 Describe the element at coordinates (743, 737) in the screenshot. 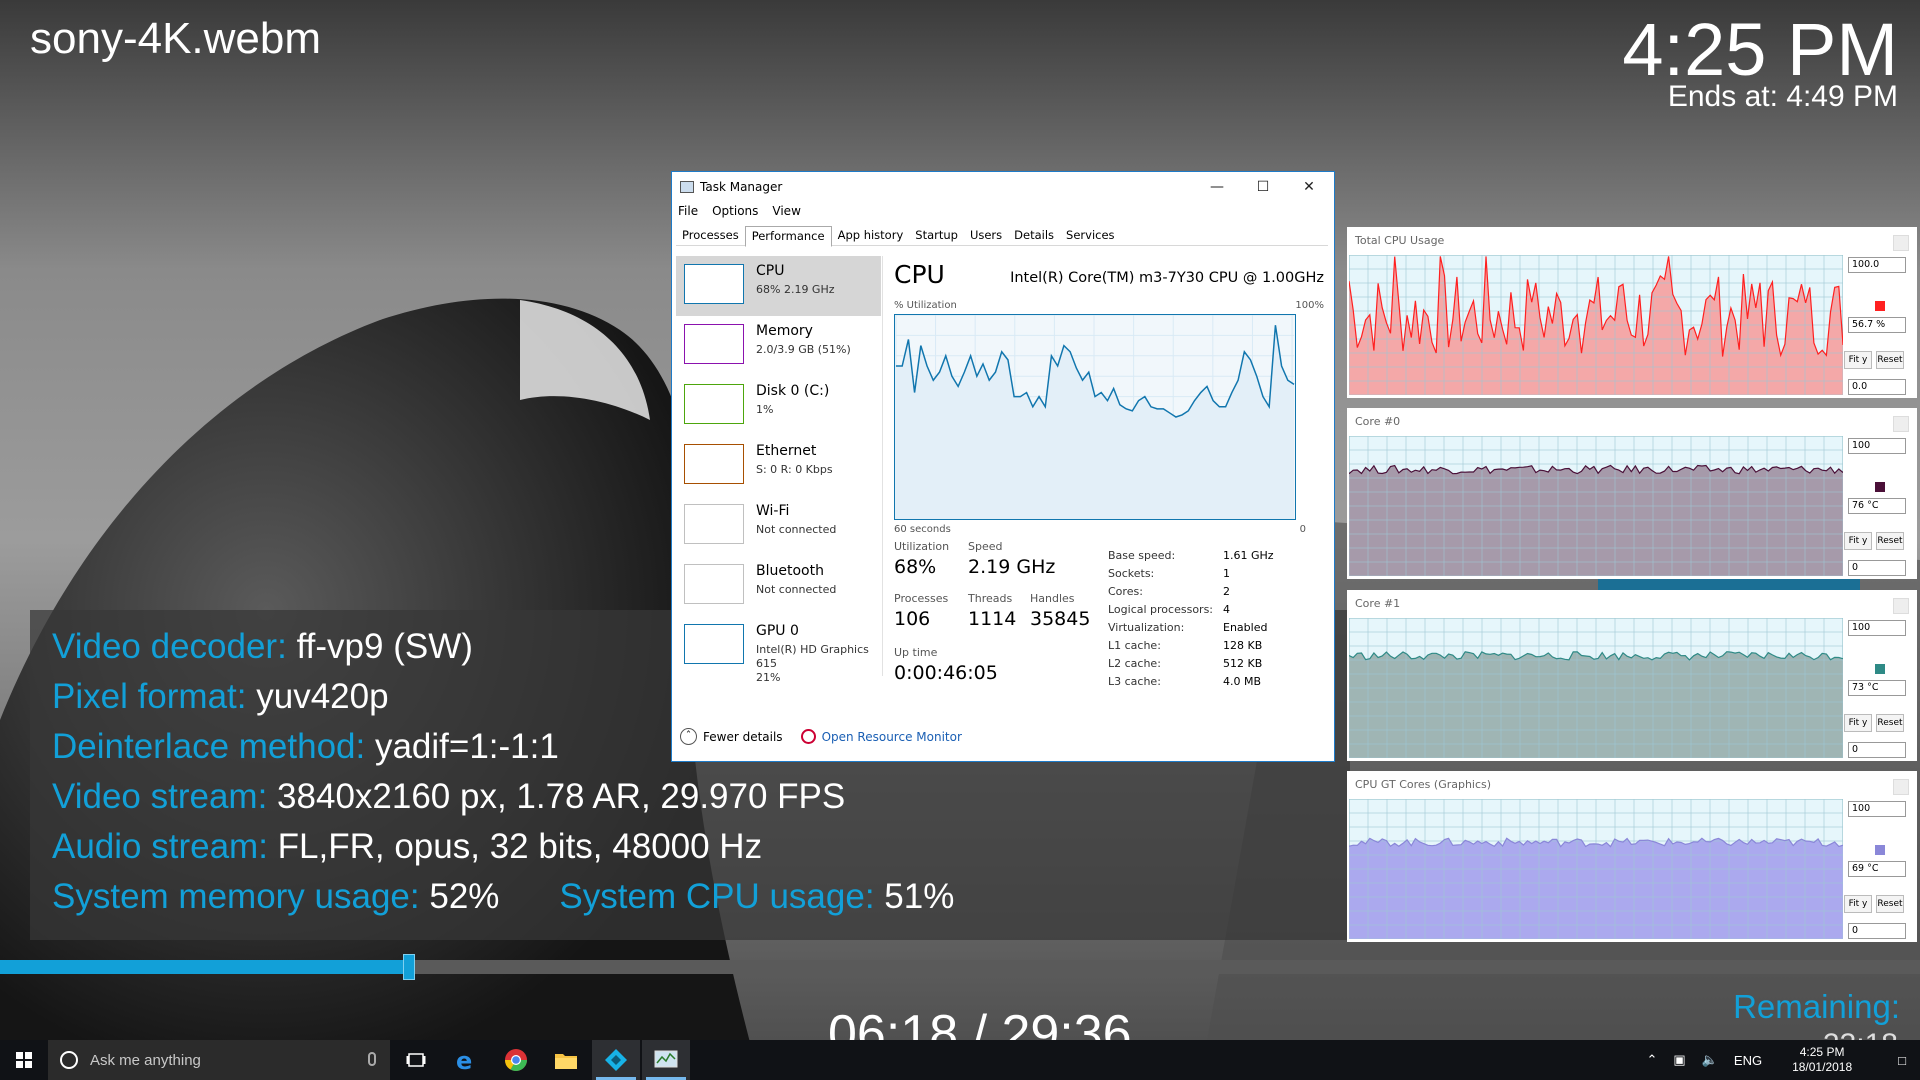

I see `fewer-details-link: Fewer details` at that location.